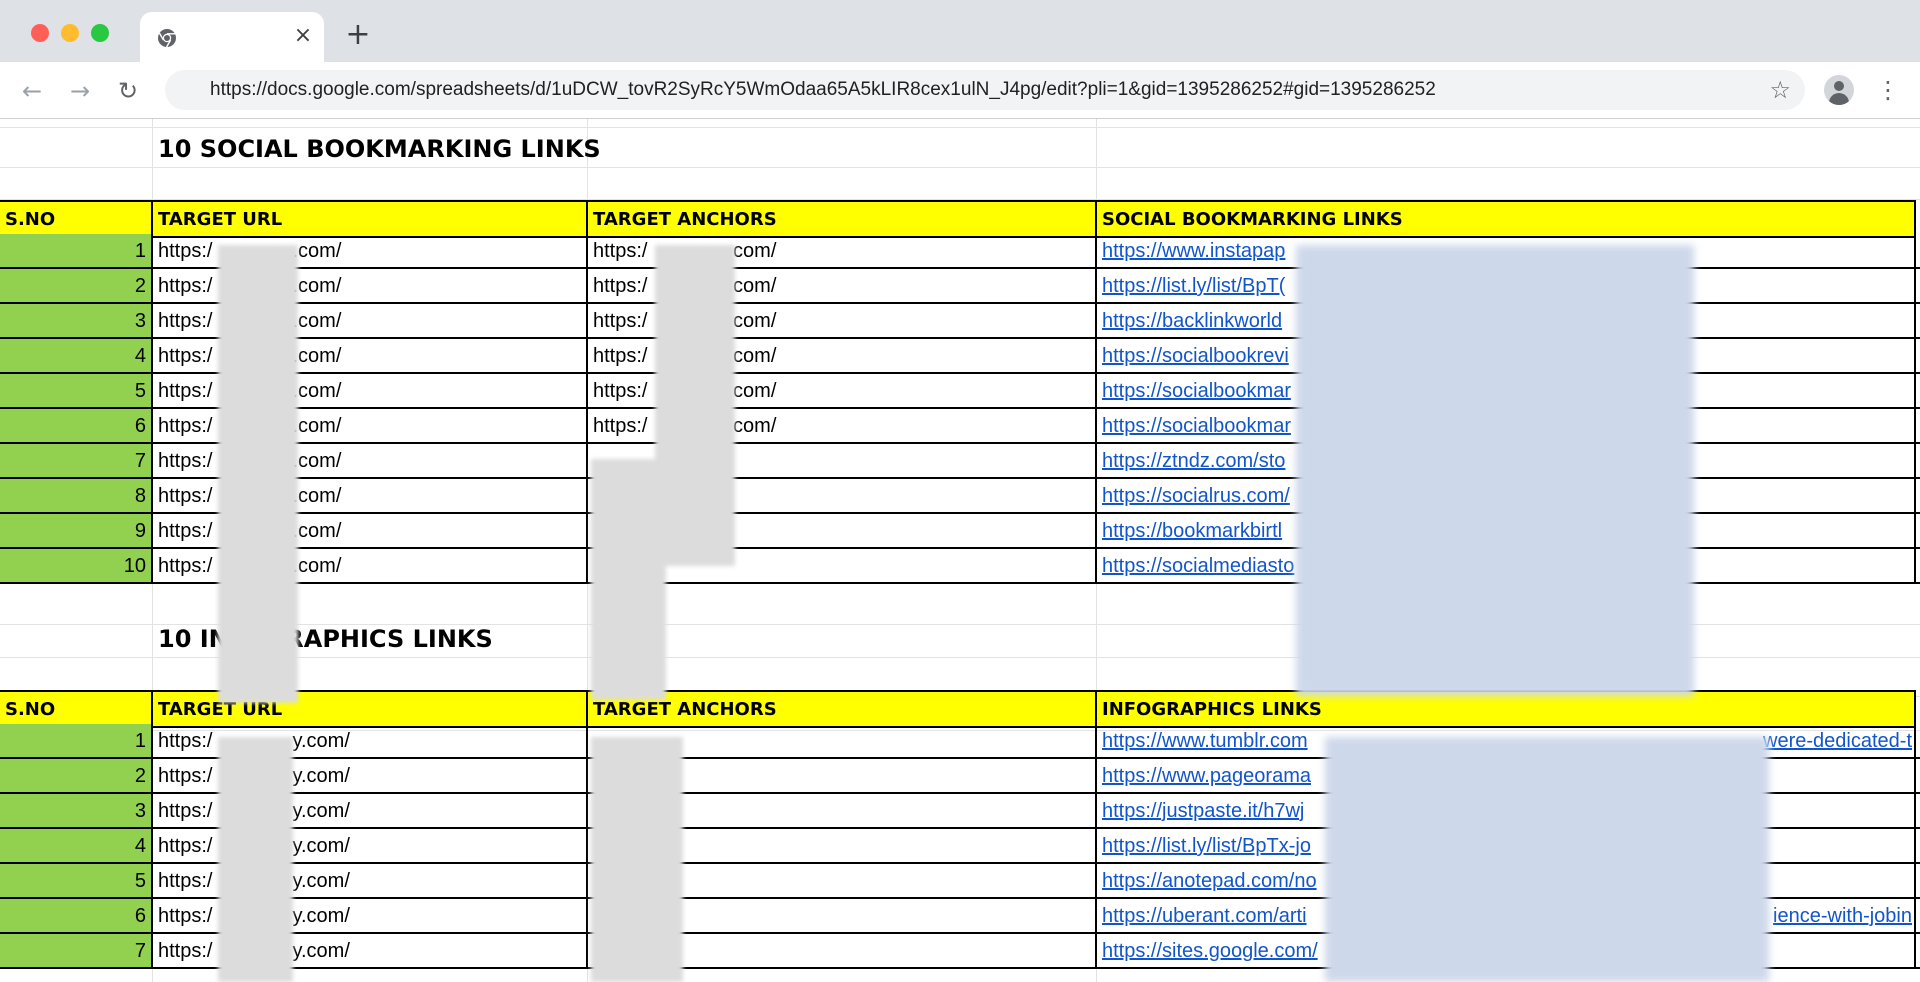 The image size is (1920, 982). I want to click on backlink: https://socialmediasto, so click(1198, 566).